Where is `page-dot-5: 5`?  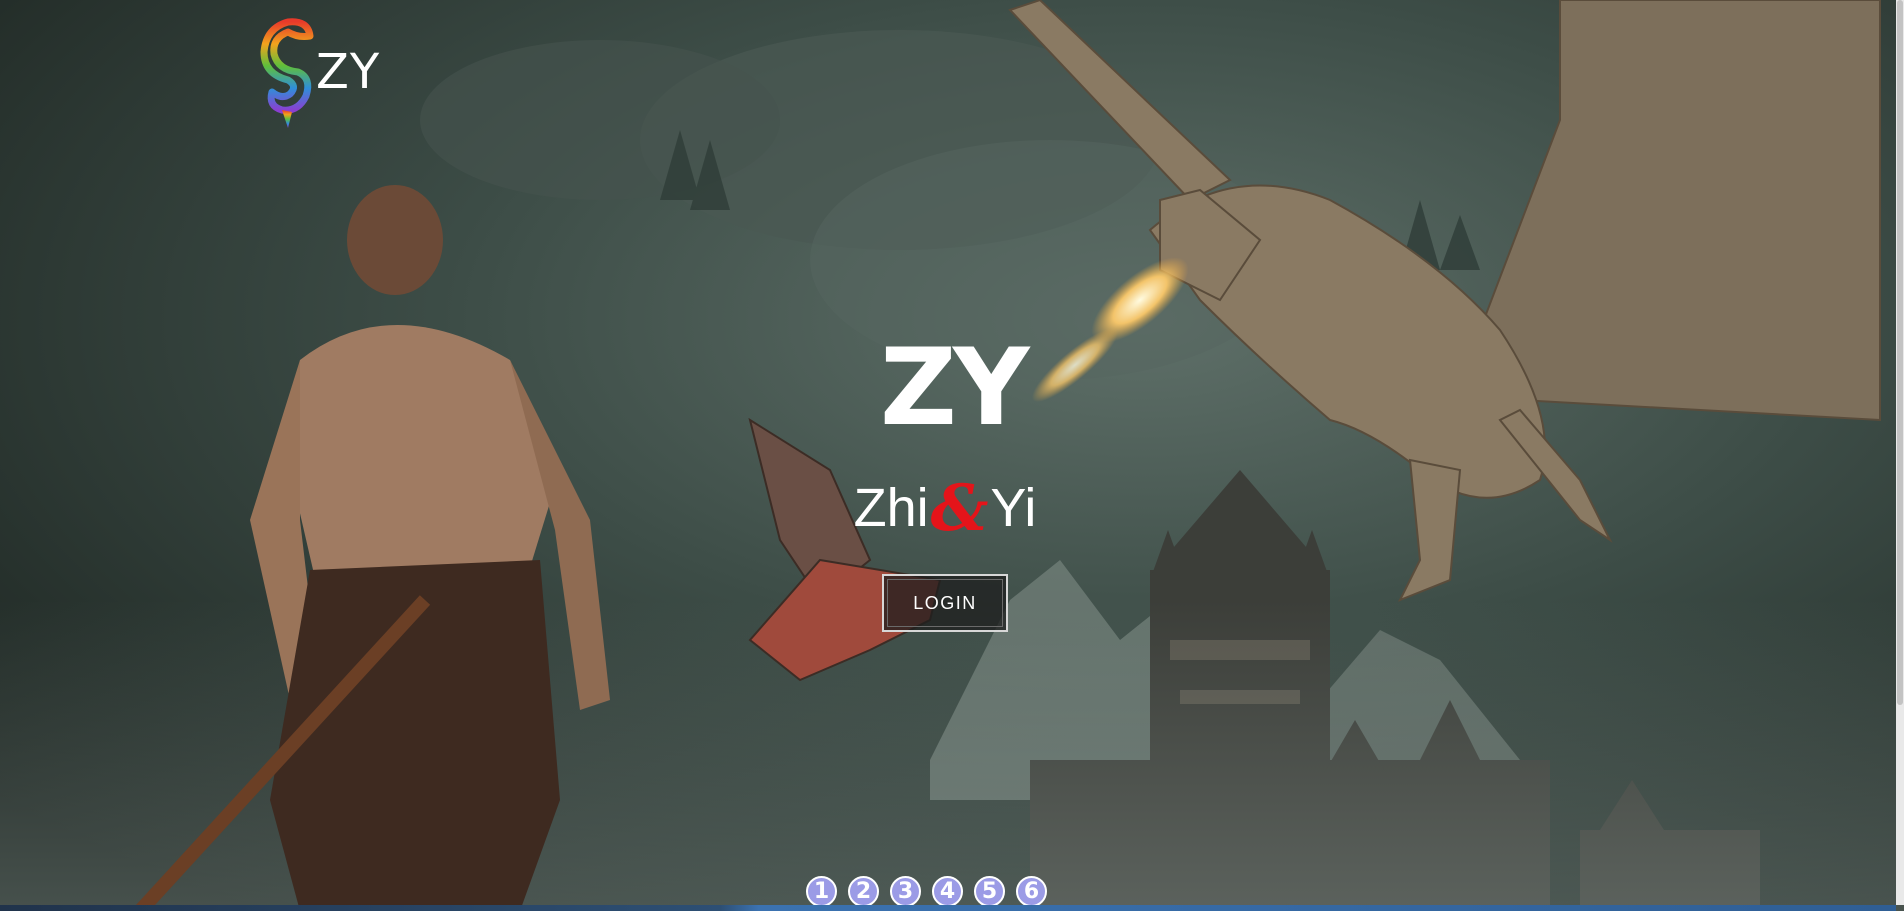 page-dot-5: 5 is located at coordinates (989, 891).